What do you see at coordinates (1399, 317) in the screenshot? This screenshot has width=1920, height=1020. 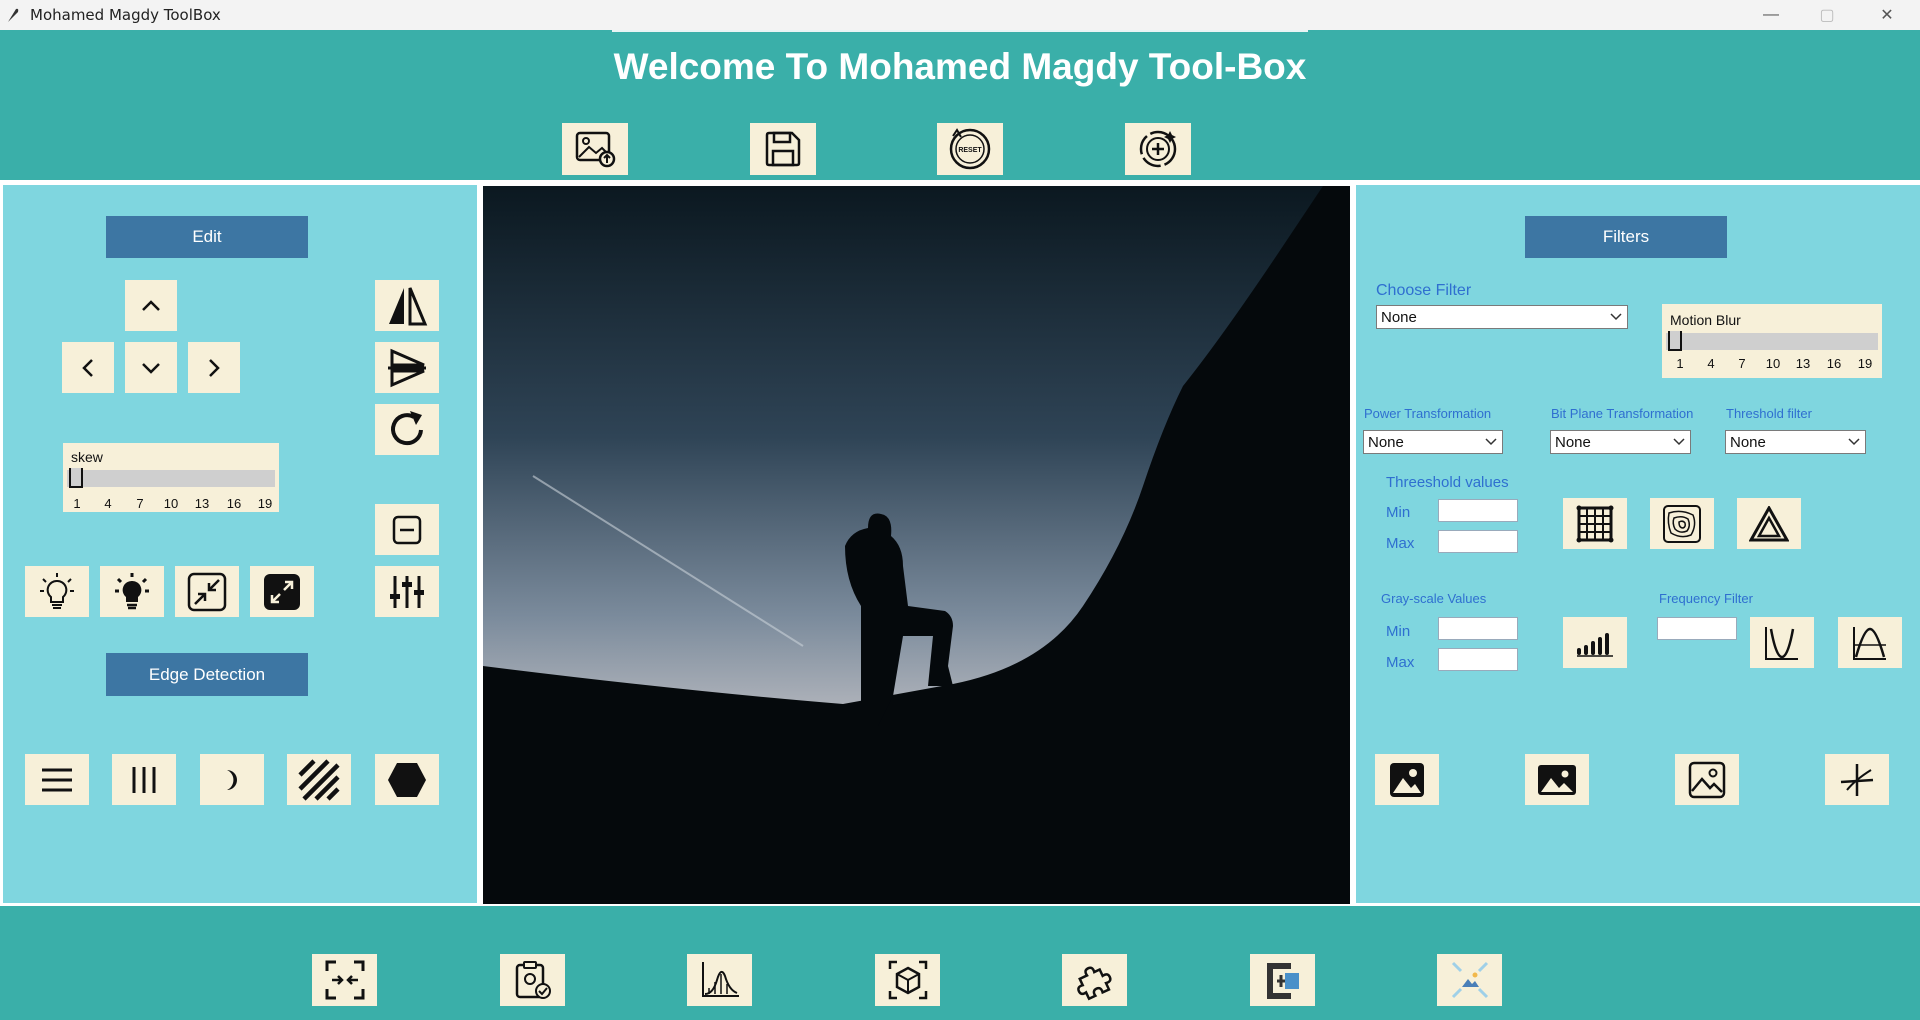 I see `choose-filter-value: None` at bounding box center [1399, 317].